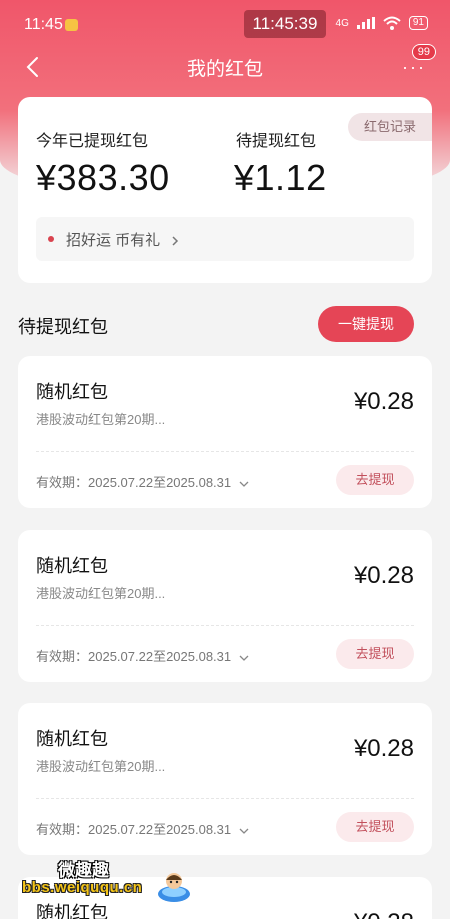 This screenshot has width=450, height=919. What do you see at coordinates (366, 324) in the screenshot?
I see `claim-all-button: 一键提现` at bounding box center [366, 324].